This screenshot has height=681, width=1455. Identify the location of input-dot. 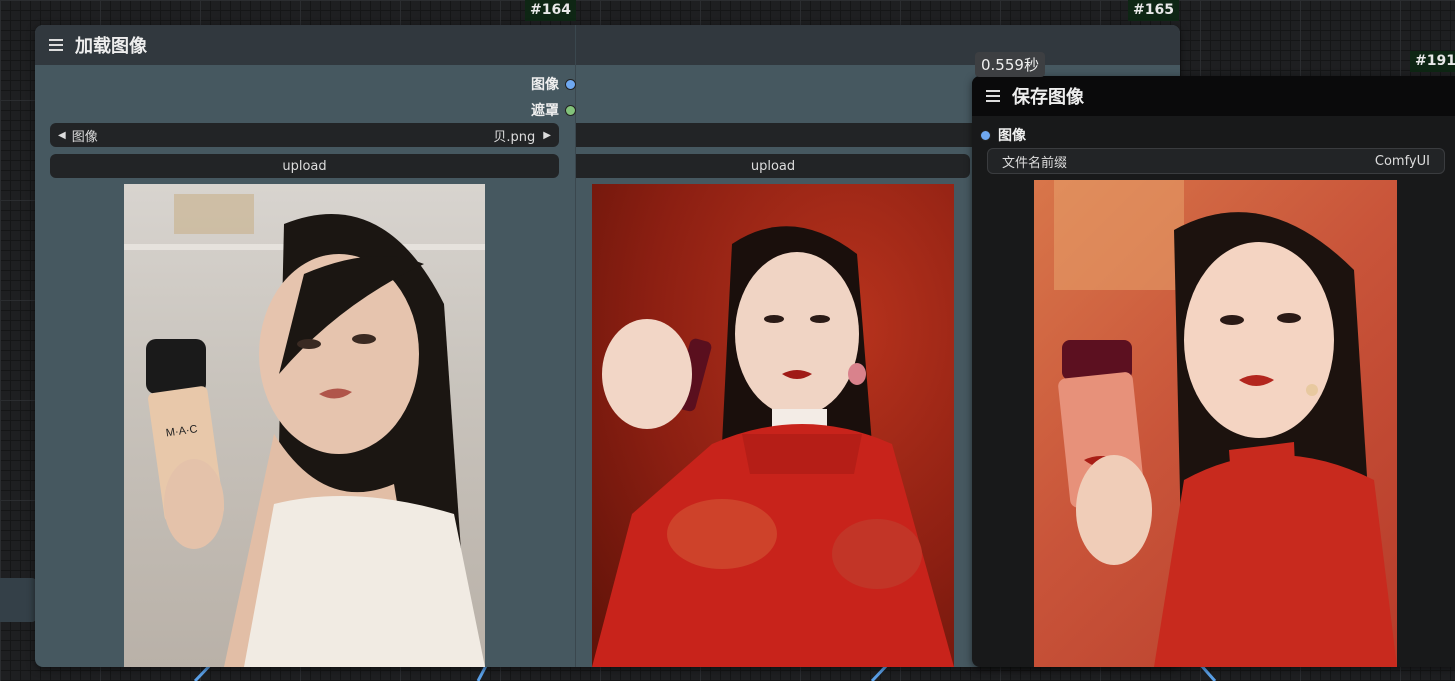
(985, 135).